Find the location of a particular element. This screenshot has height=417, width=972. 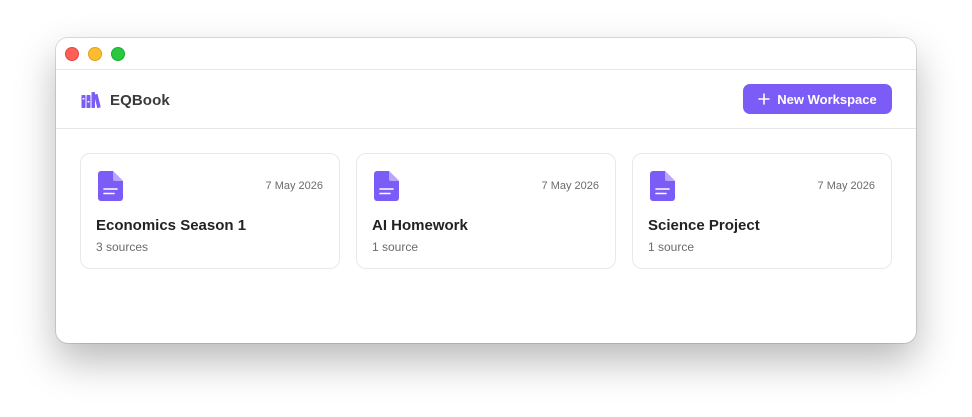

app-header: EQBook New Workspace is located at coordinates (486, 99).